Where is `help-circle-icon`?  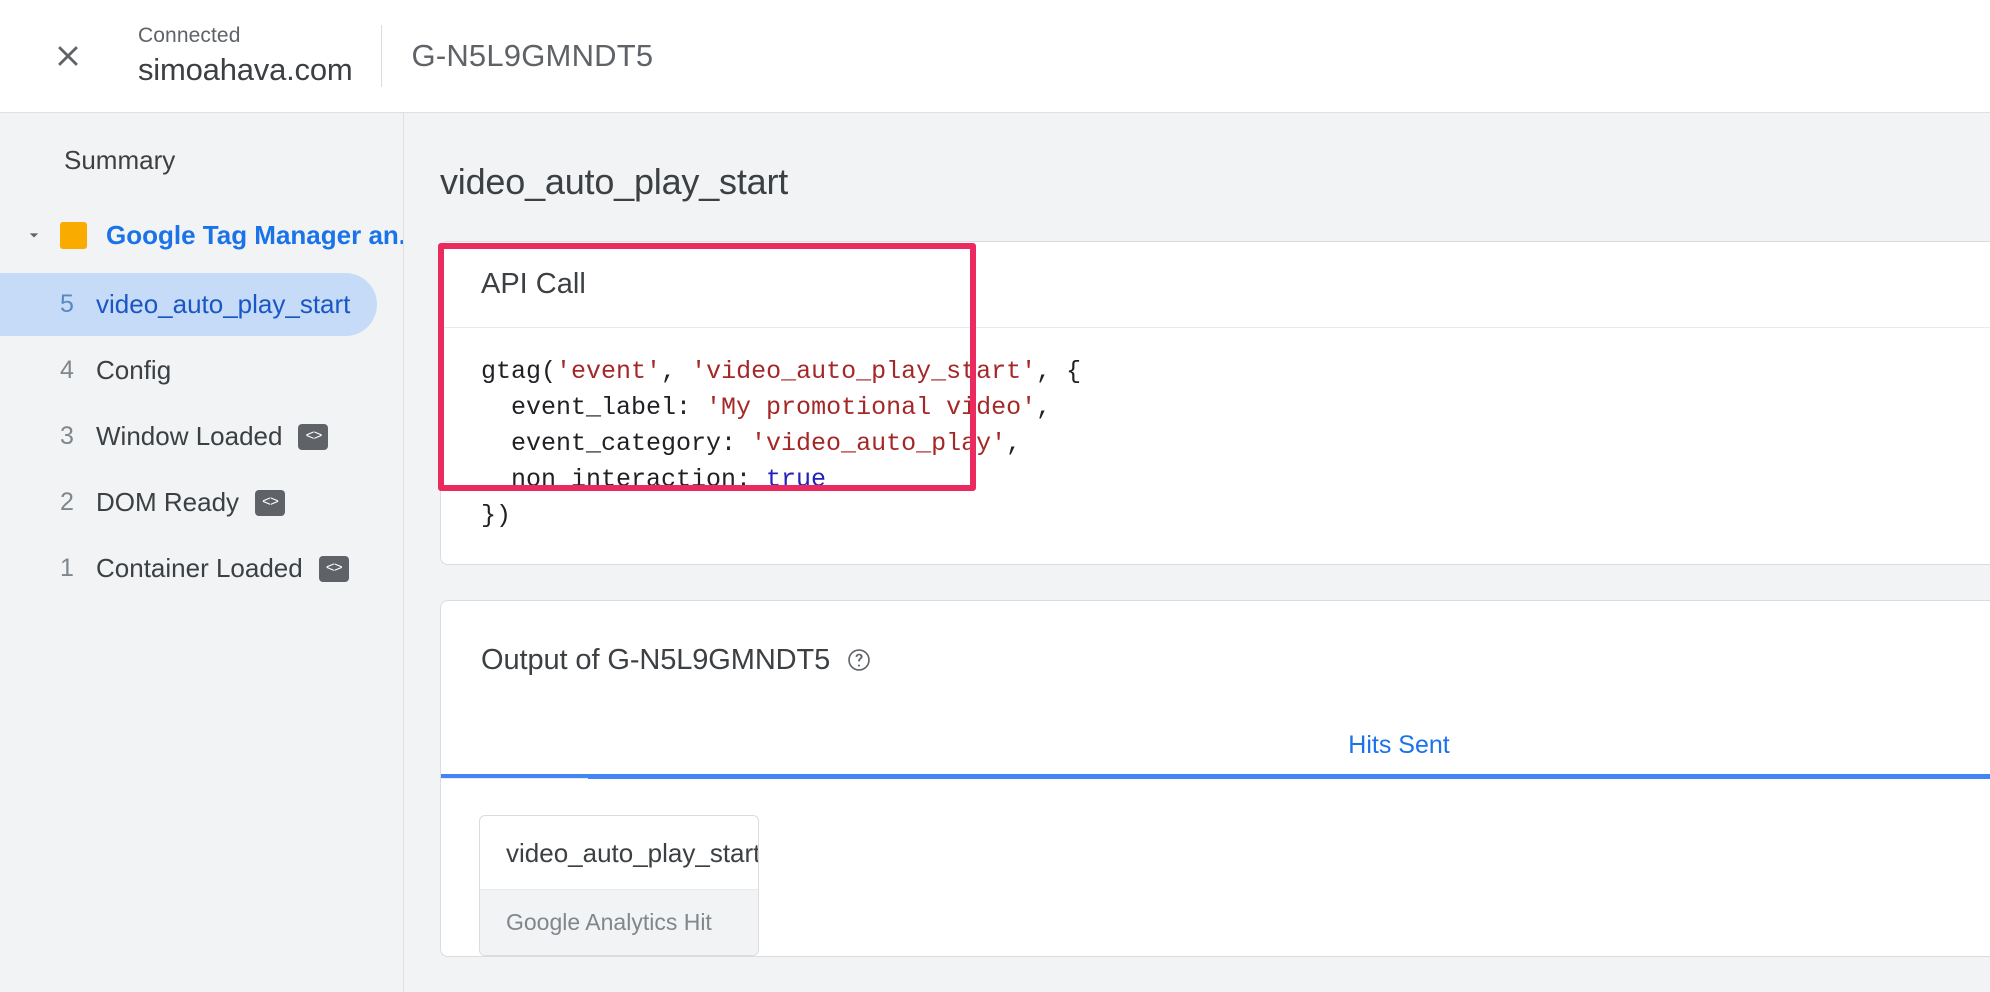
help-circle-icon is located at coordinates (859, 660).